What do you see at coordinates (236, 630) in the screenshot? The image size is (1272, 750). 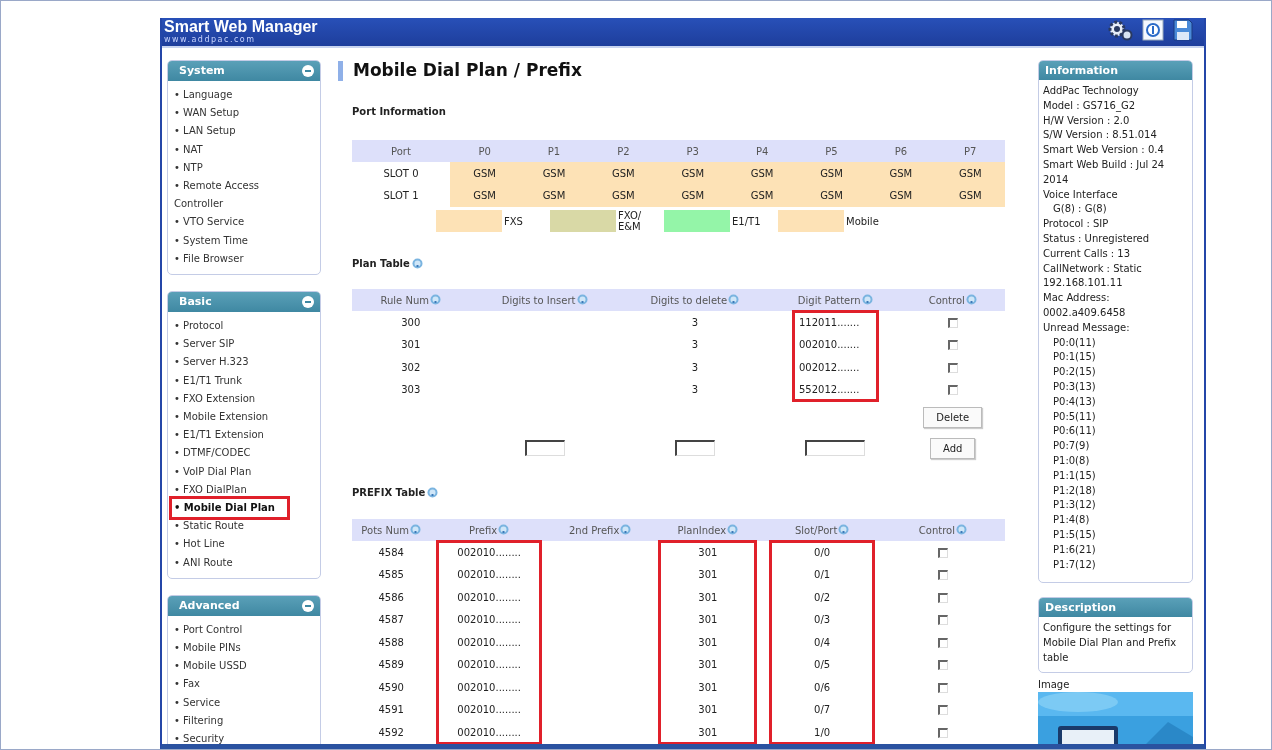 I see `menu-item: • Port Control` at bounding box center [236, 630].